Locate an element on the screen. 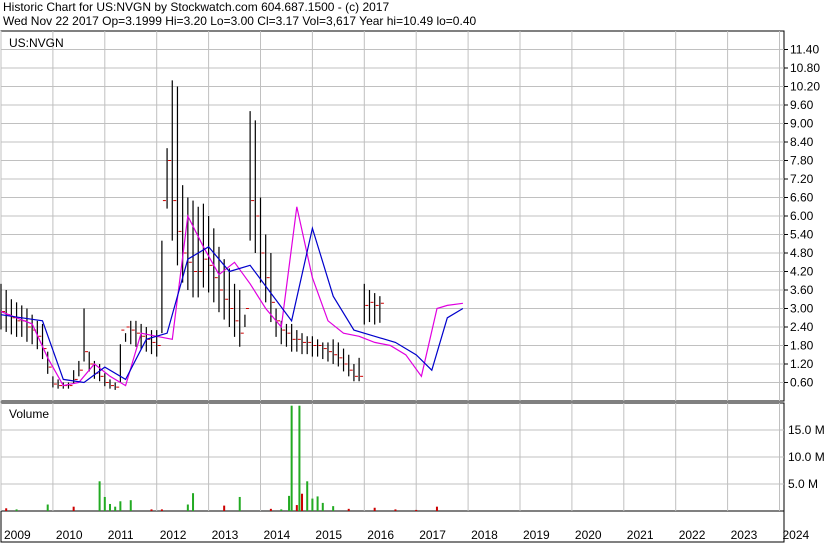 Image resolution: width=830 pixels, height=543 pixels. price-tick-label: 1.80 is located at coordinates (802, 346).